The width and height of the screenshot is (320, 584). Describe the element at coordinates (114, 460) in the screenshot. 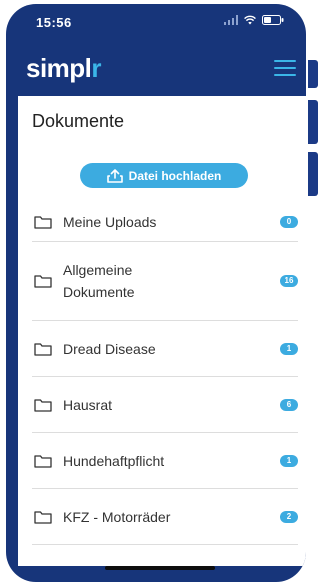

I see `folder-label: Hundehaftpflicht` at that location.